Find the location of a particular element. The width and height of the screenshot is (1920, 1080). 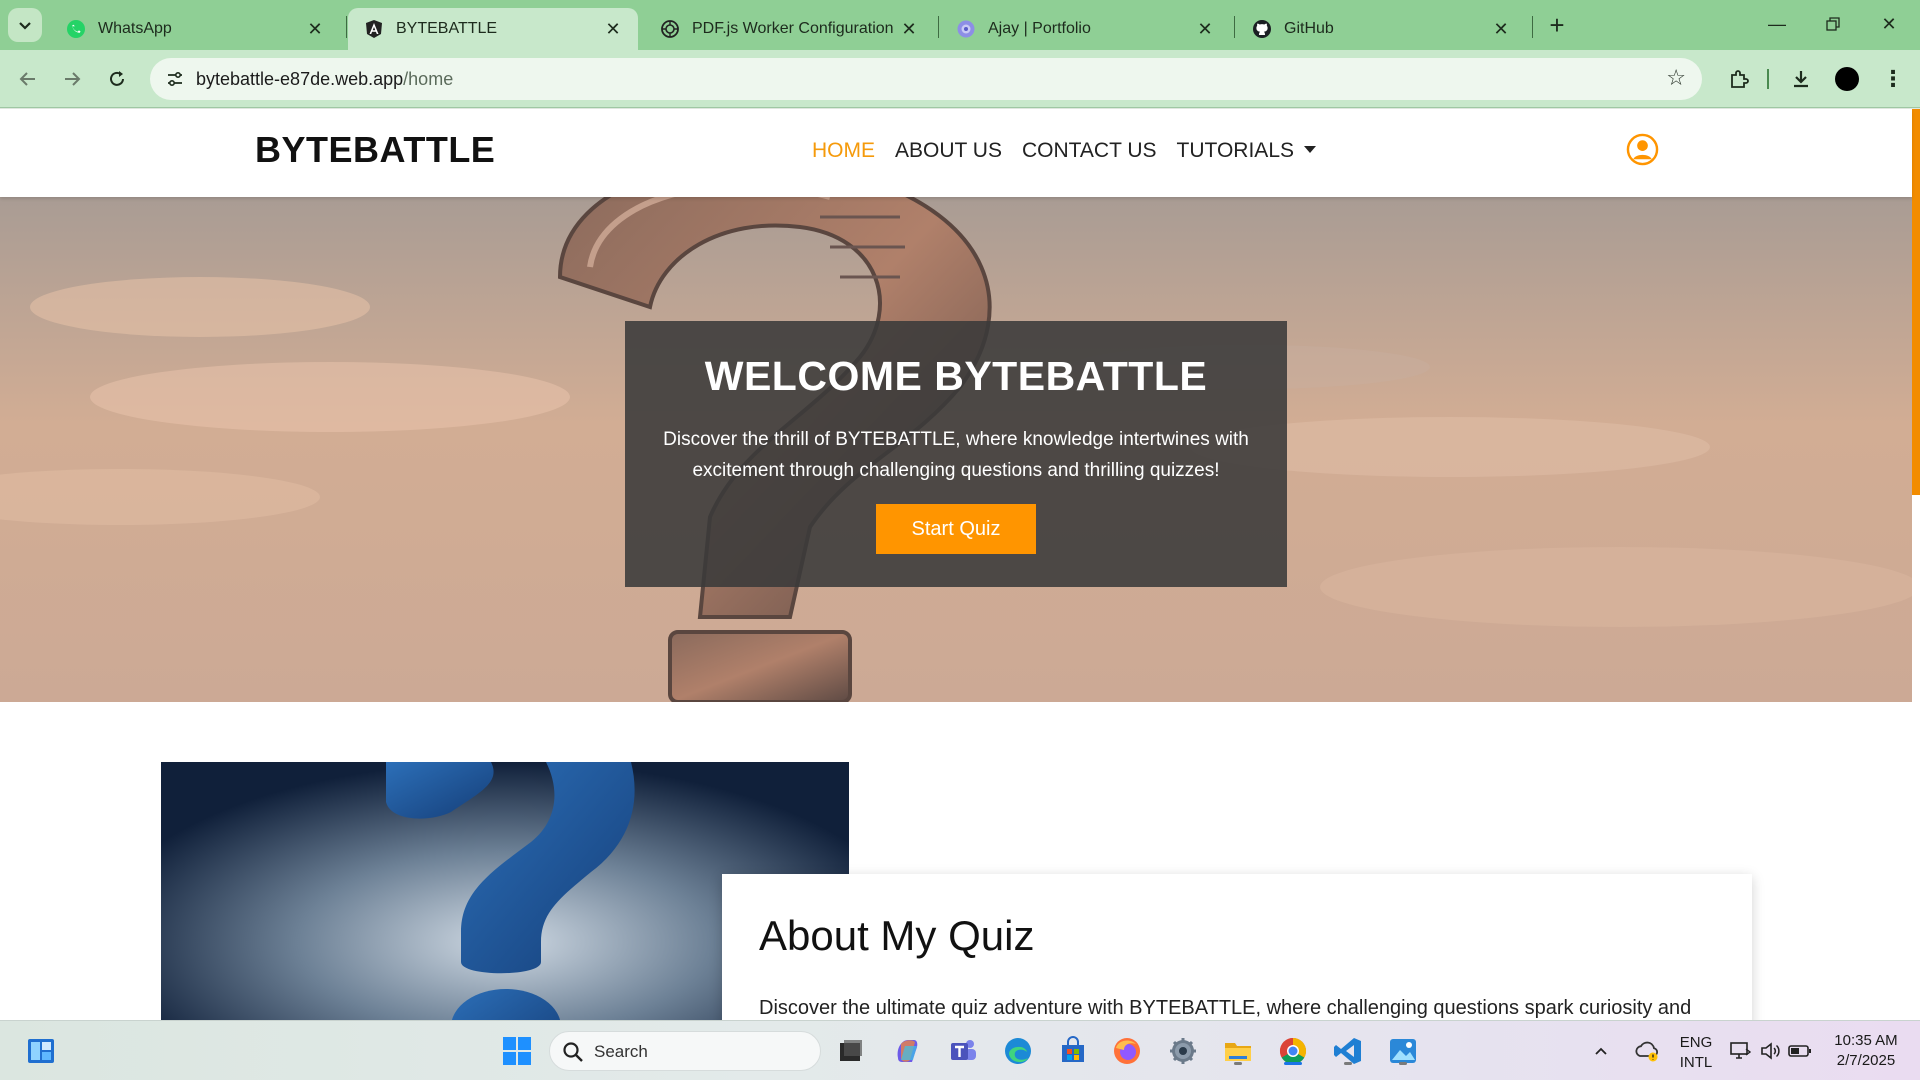

puzzle-icon is located at coordinates (1740, 79).